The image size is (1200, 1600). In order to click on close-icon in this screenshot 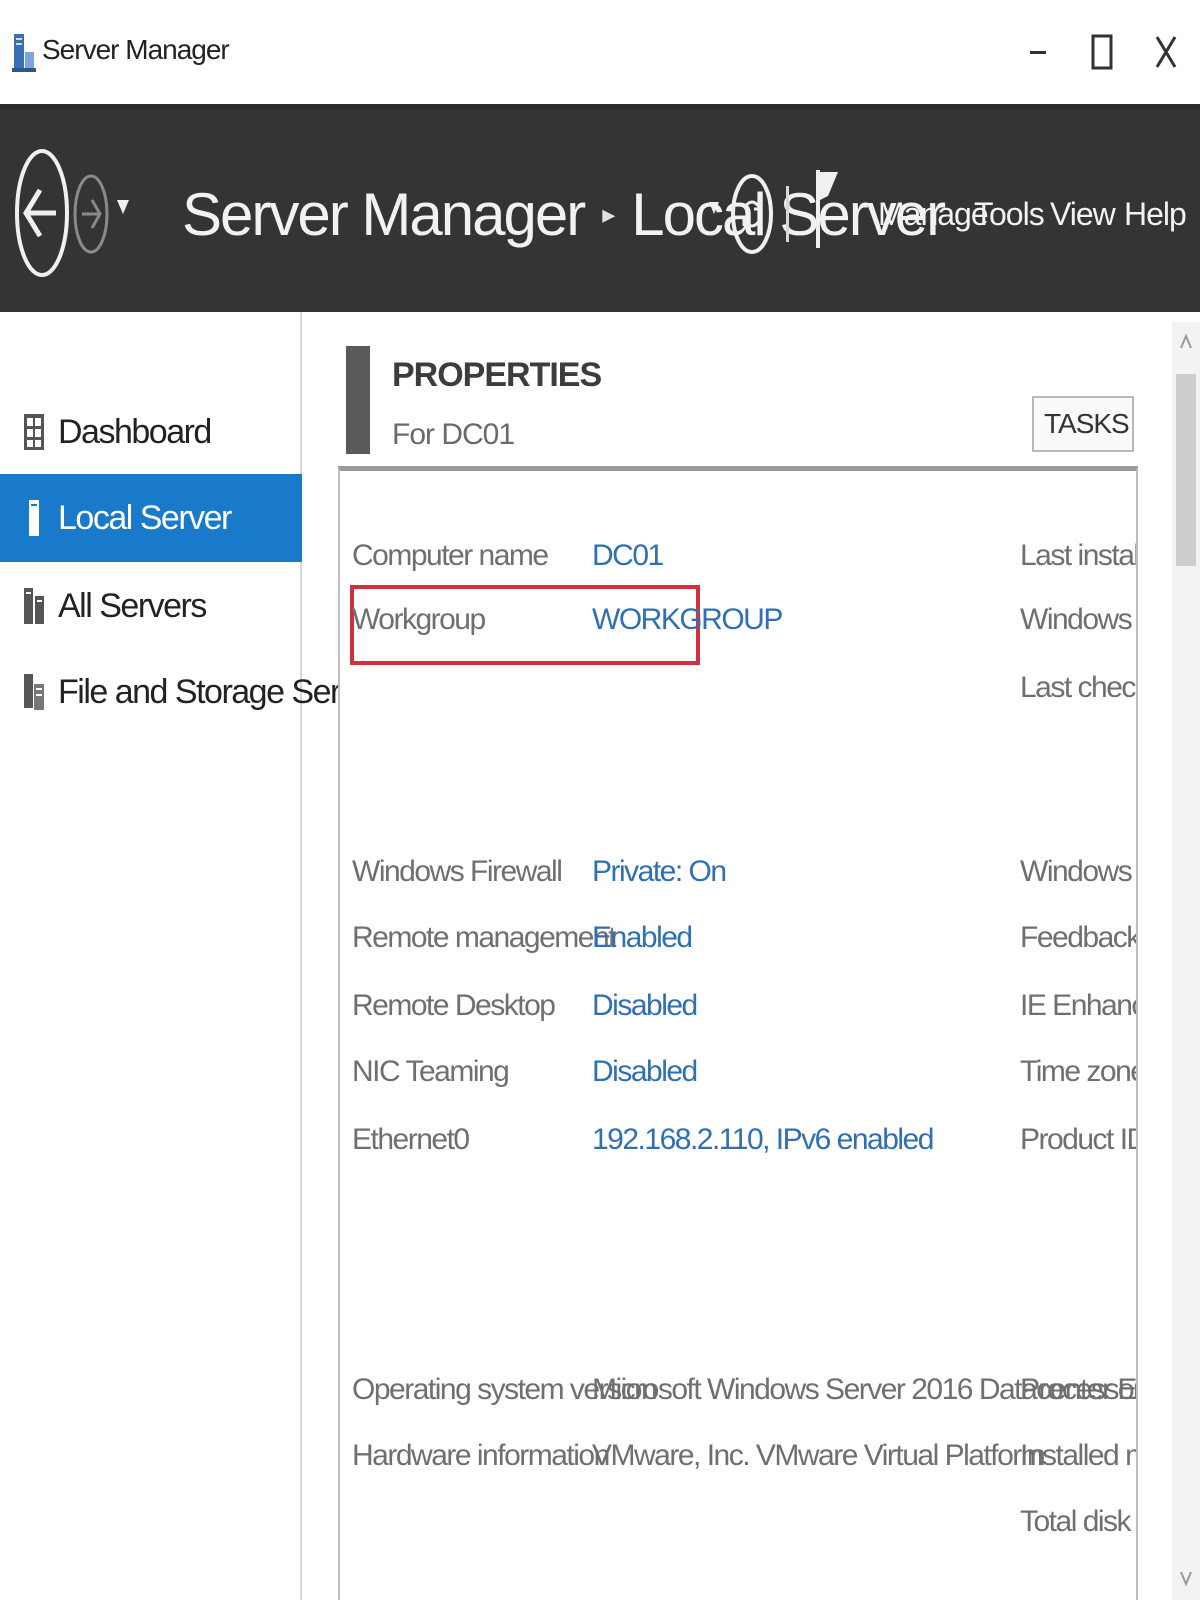, I will do `click(1166, 52)`.